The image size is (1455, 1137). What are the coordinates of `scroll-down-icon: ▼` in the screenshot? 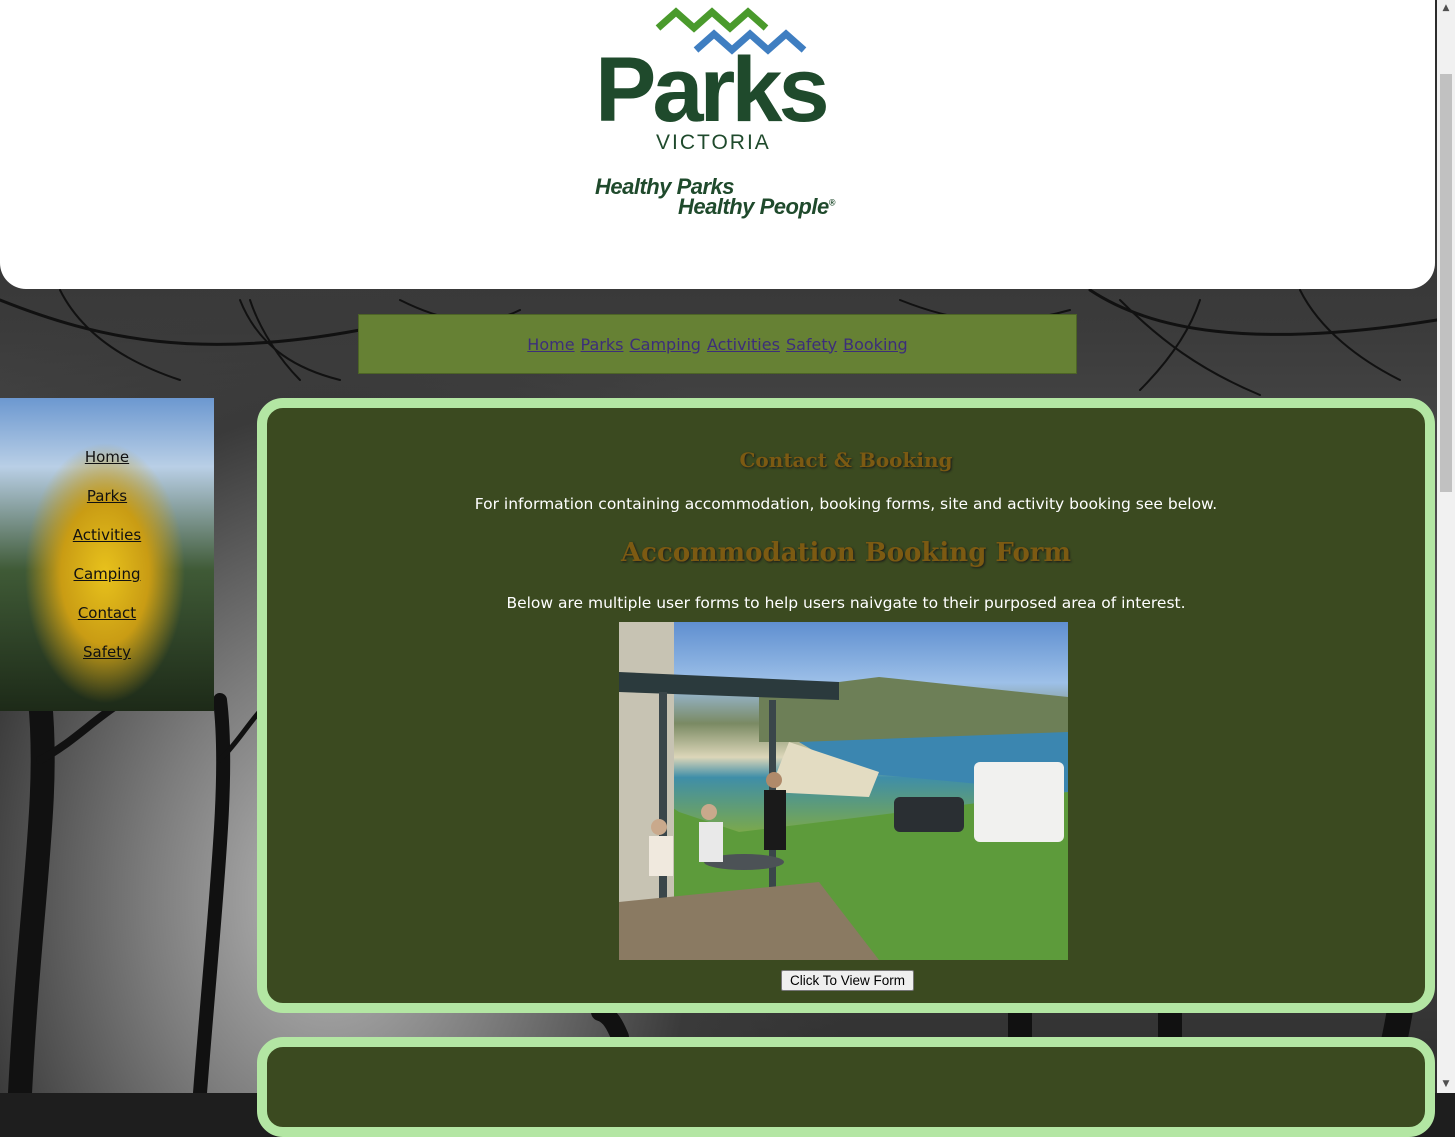 It's located at (1446, 1084).